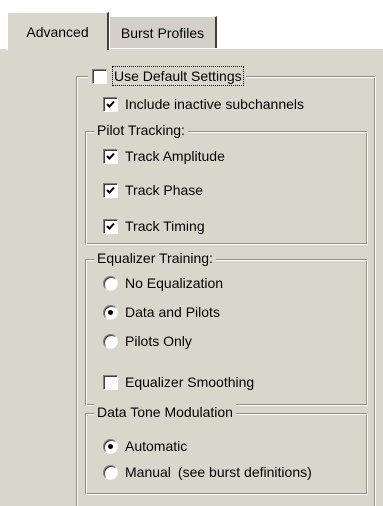  Describe the element at coordinates (158, 341) in the screenshot. I see `pilots-only-label: Pilots Only` at that location.